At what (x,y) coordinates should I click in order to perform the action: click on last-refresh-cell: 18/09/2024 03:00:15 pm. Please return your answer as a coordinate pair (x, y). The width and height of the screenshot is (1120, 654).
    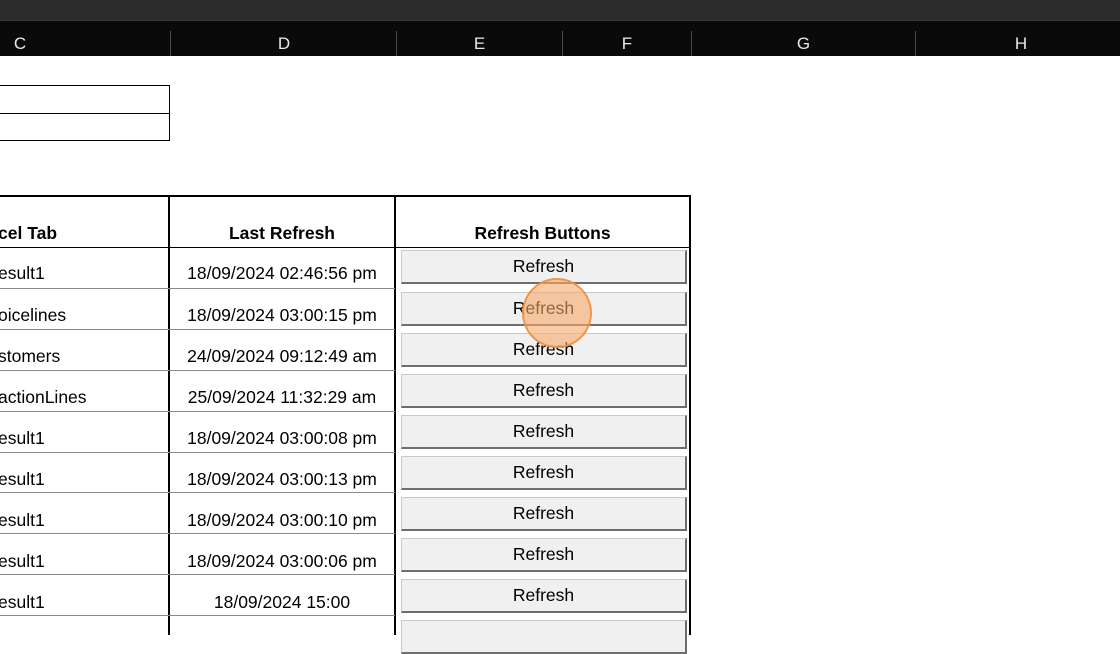
    Looking at the image, I should click on (282, 315).